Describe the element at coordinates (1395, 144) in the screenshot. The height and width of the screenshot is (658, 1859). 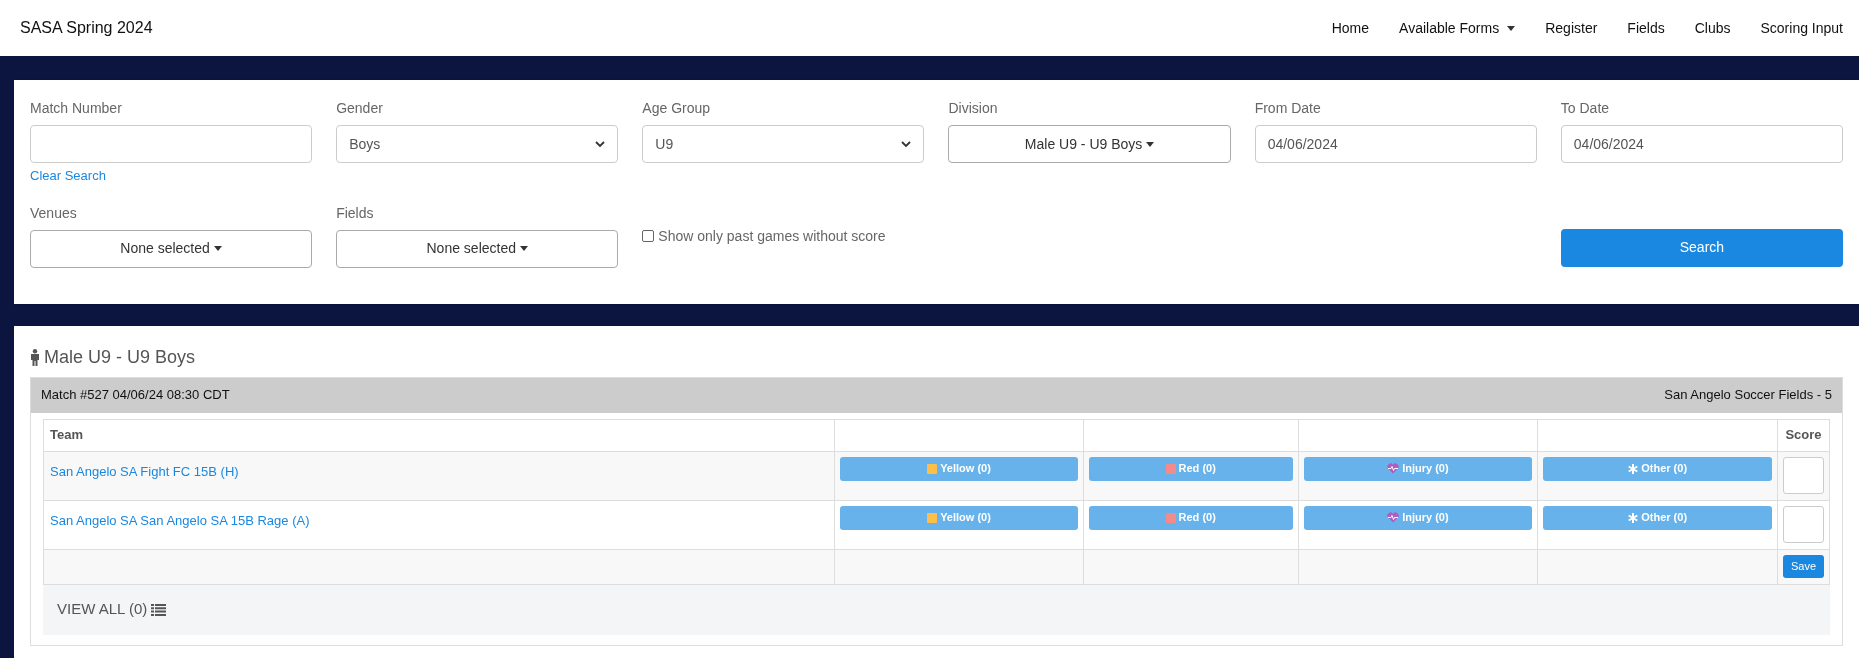
I see `from-date-input: 04/06/2024` at that location.